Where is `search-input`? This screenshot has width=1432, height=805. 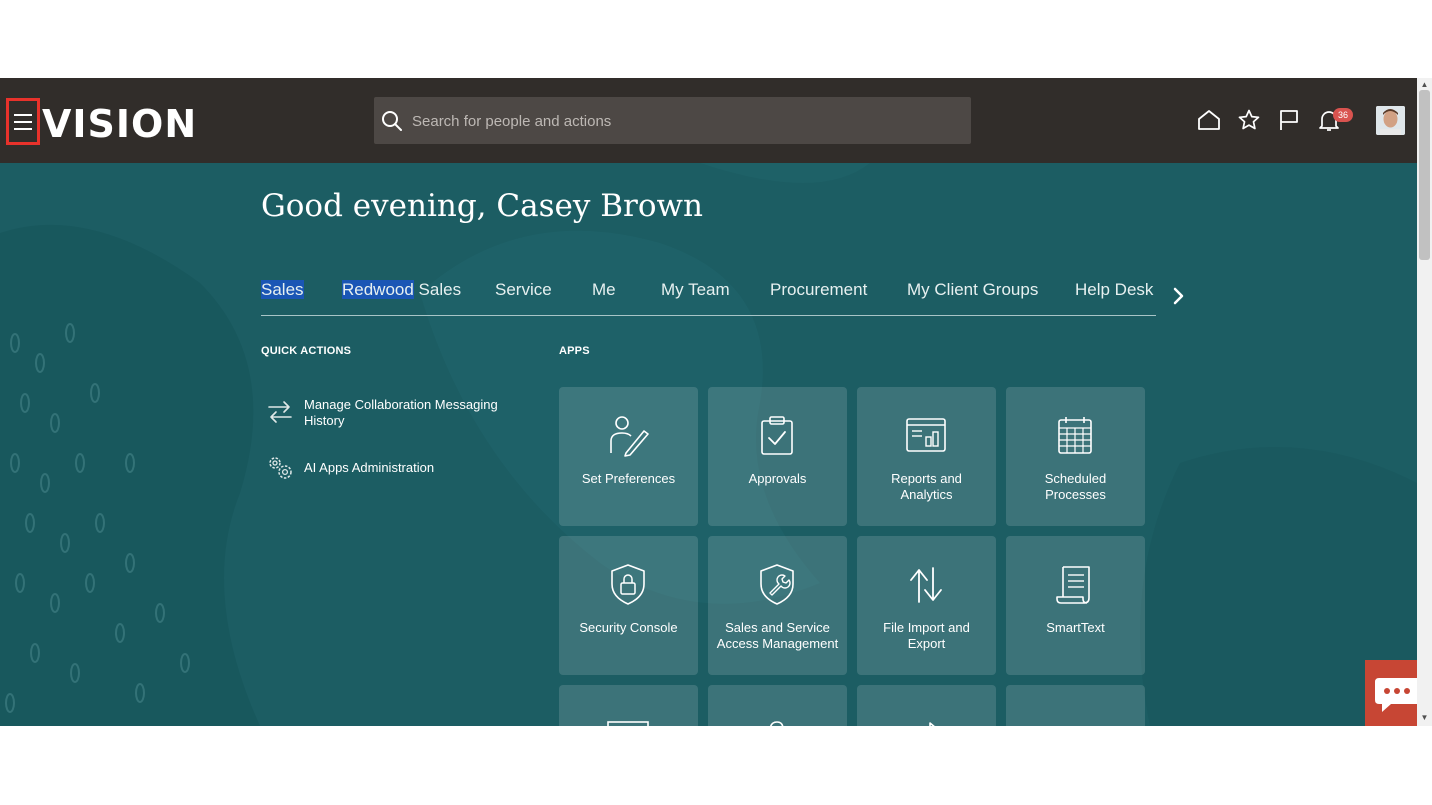
search-input is located at coordinates (682, 121).